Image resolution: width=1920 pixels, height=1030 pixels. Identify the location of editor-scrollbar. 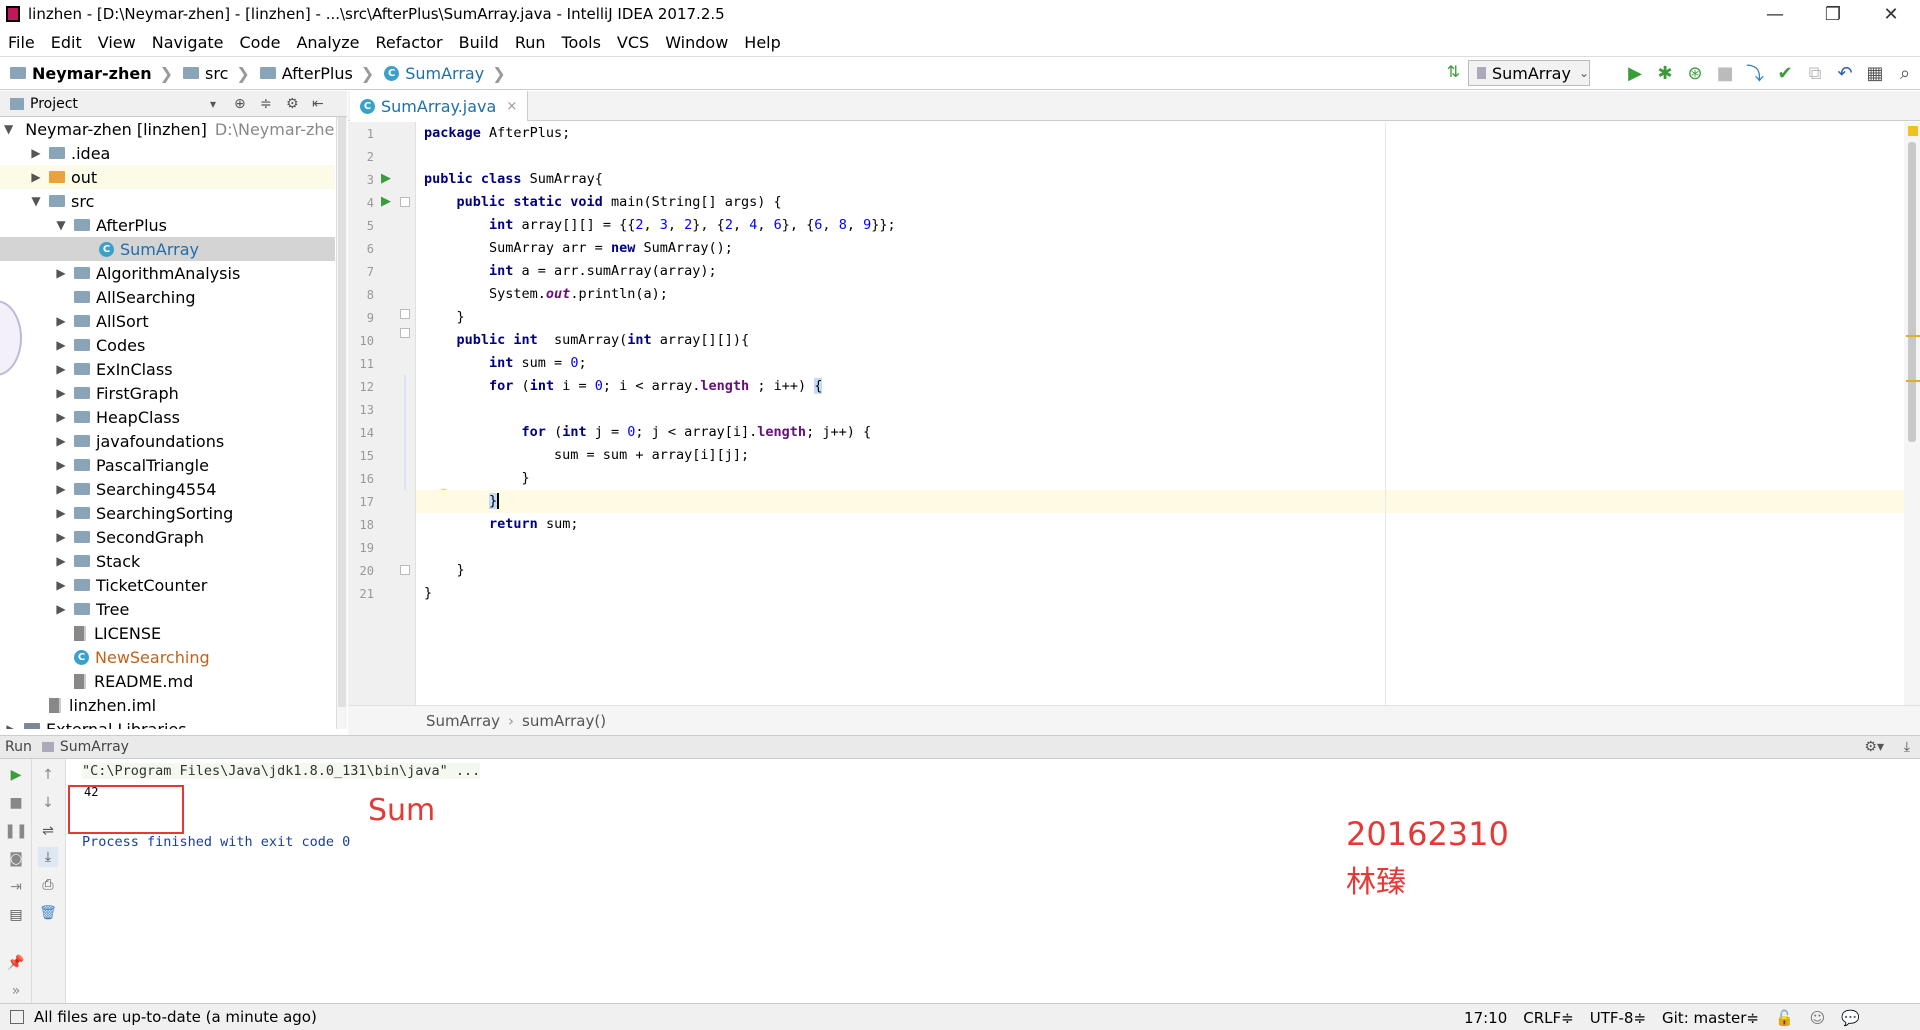
(1912, 413).